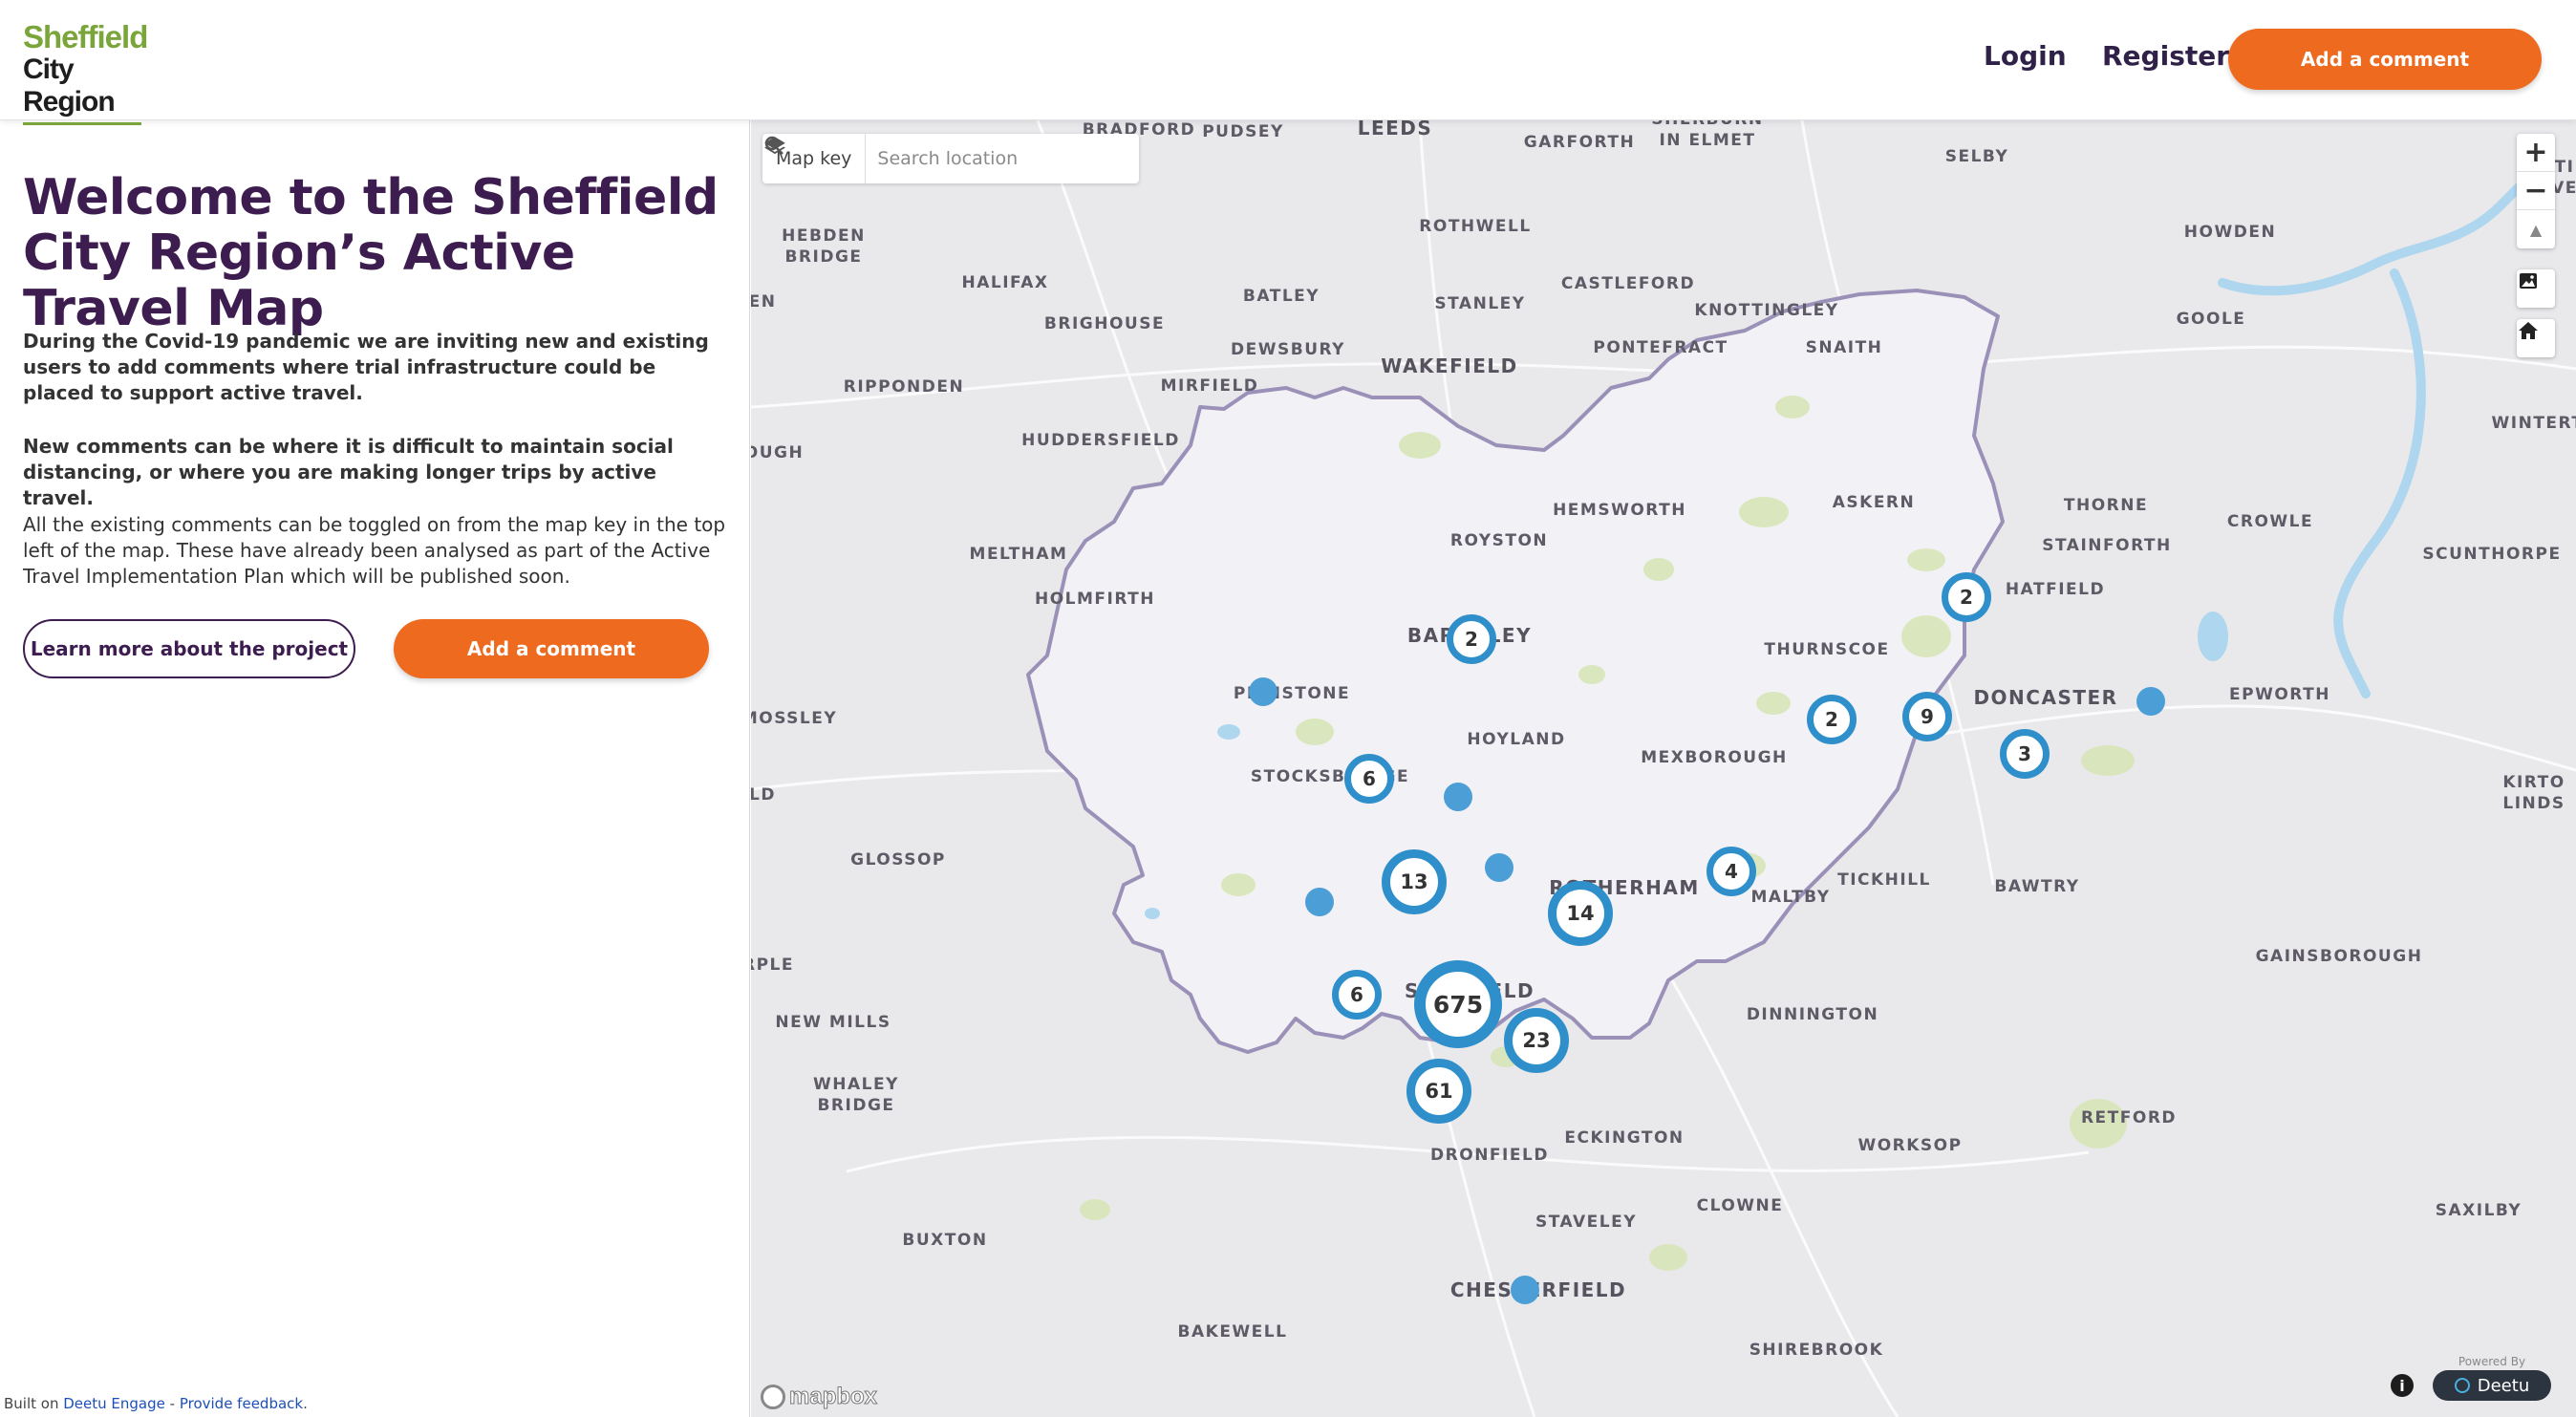 The image size is (2576, 1417). Describe the element at coordinates (1449, 365) in the screenshot. I see `place-label: WAKEFIELD` at that location.